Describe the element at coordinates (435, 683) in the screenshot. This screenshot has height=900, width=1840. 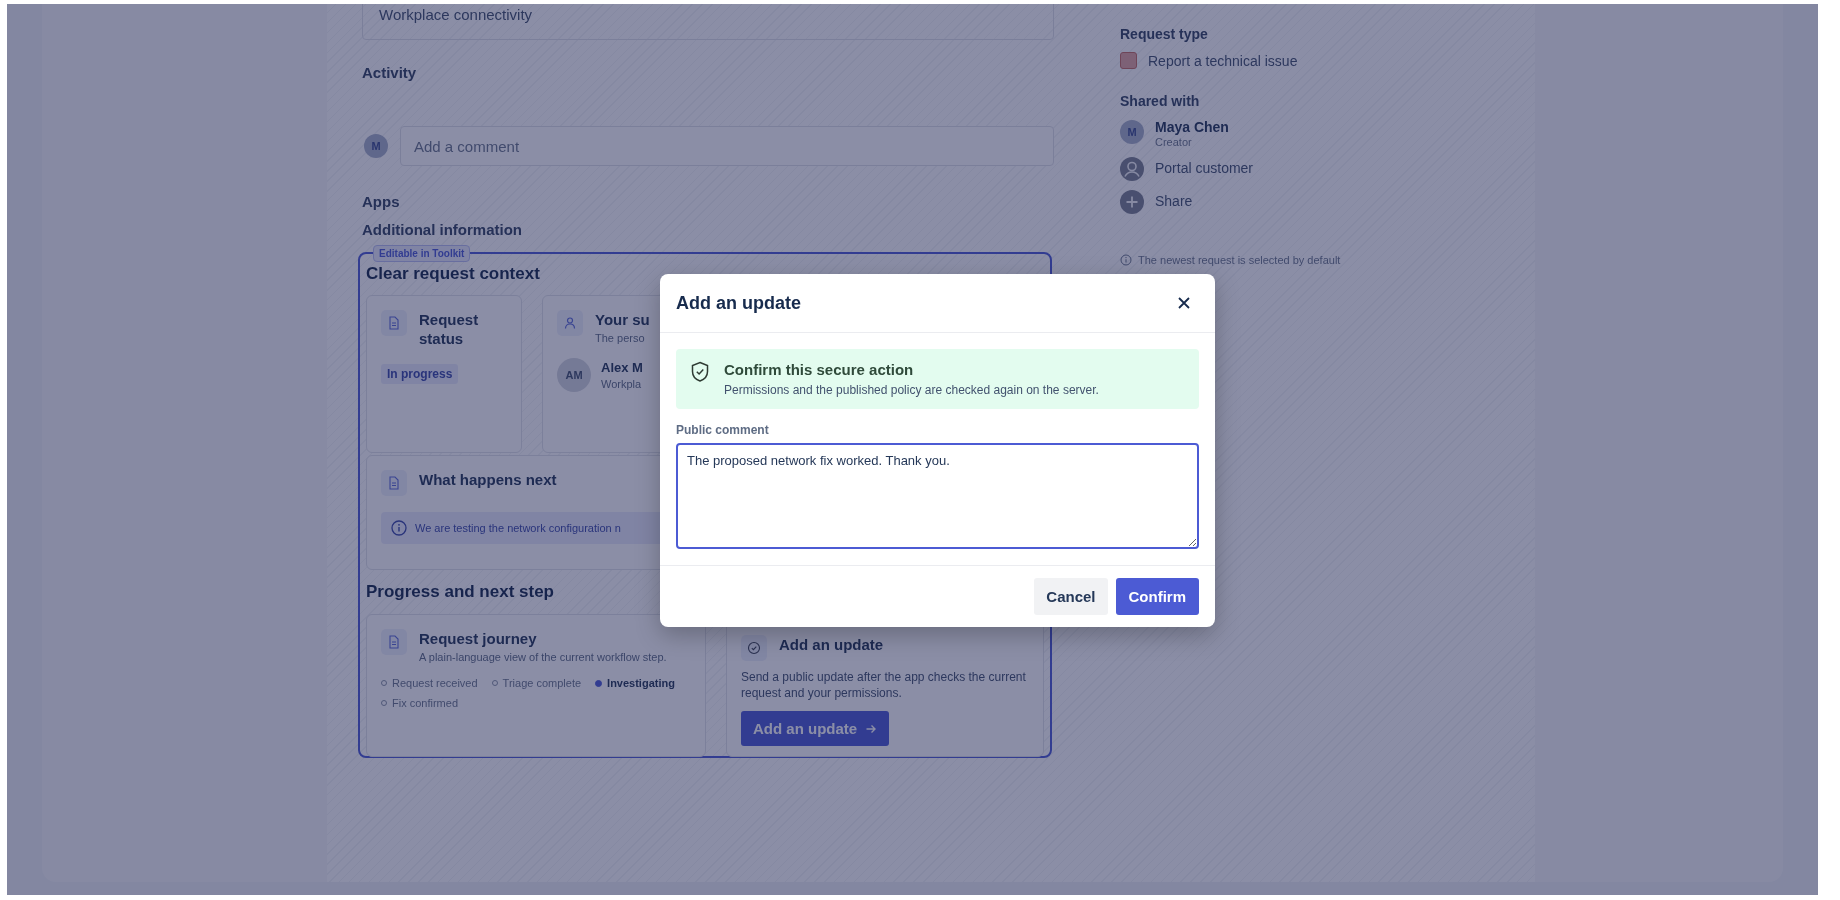
I see `step-label: Request received` at that location.